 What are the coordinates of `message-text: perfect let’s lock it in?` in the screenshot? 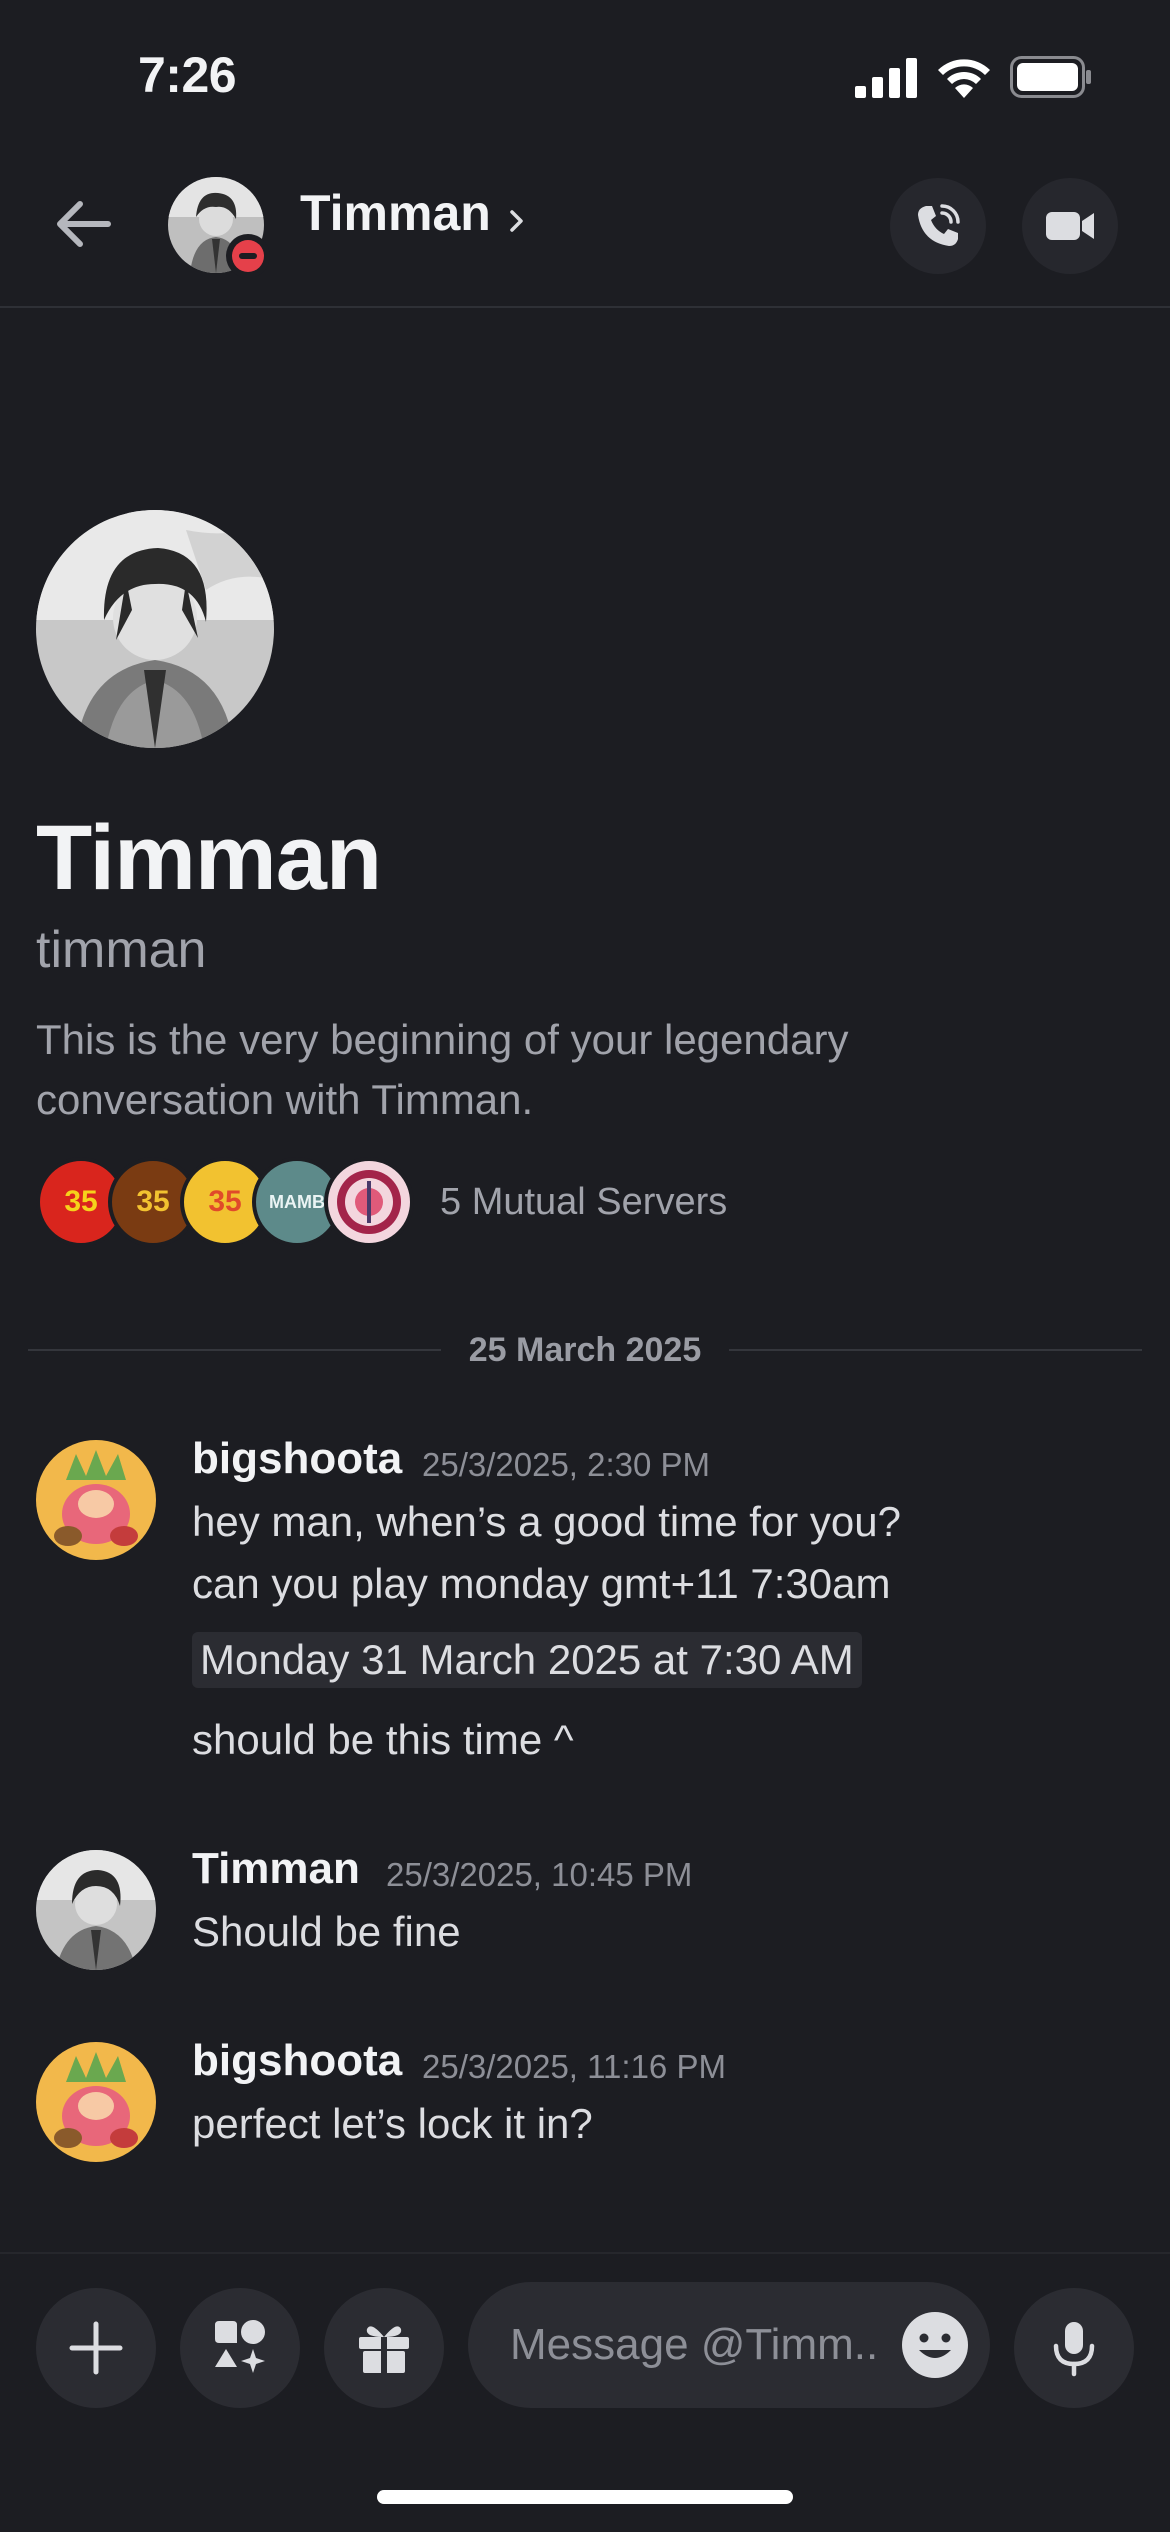 It's located at (392, 2123).